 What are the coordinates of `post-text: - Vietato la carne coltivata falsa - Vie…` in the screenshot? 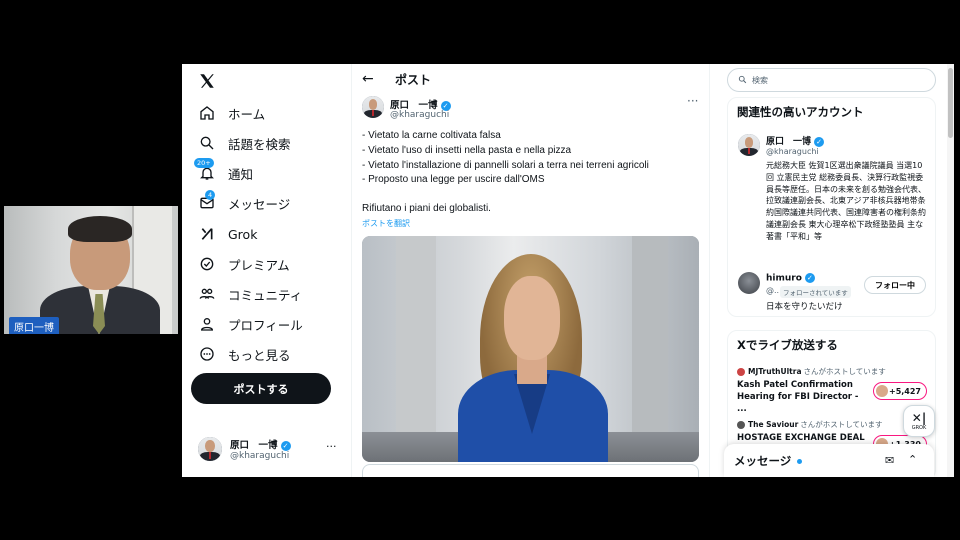 It's located at (532, 173).